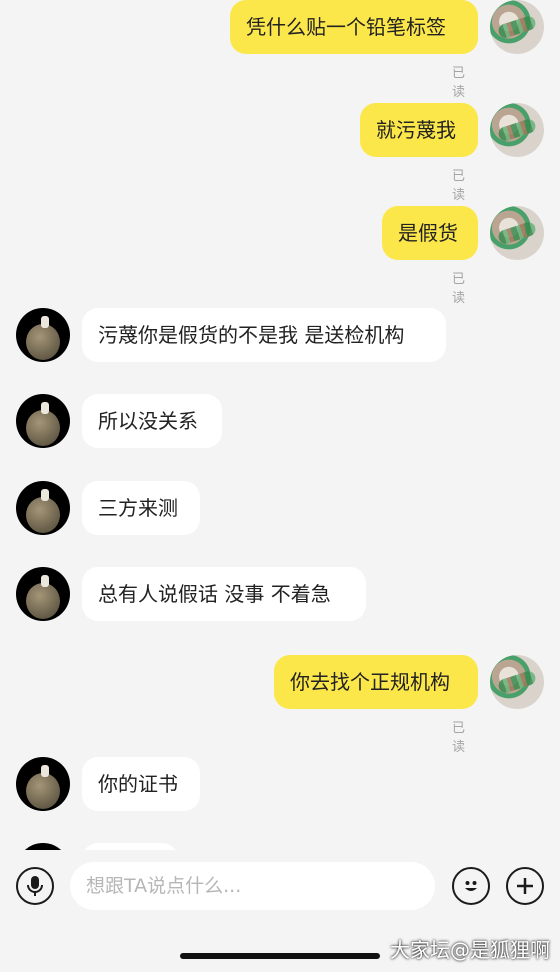 The image size is (560, 972). Describe the element at coordinates (470, 950) in the screenshot. I see `watermark-text: 大家坛@是狐狸啊` at that location.